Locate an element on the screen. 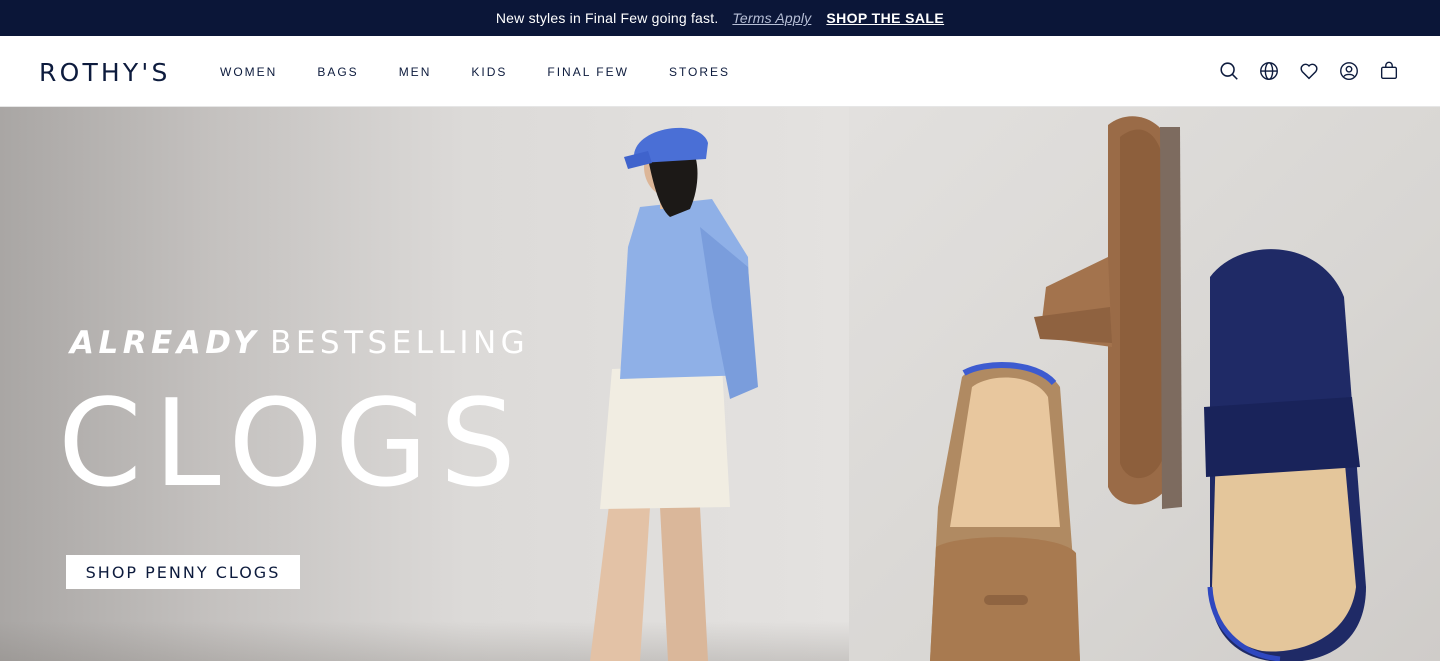  model-figure is located at coordinates (674, 394).